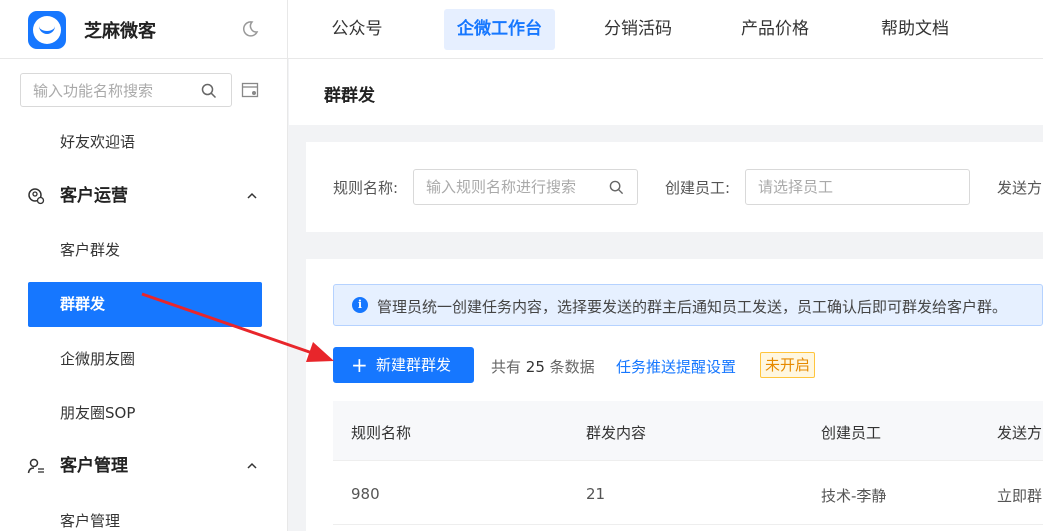 The width and height of the screenshot is (1043, 531). What do you see at coordinates (113, 91) in the screenshot?
I see `sidebar-search-input` at bounding box center [113, 91].